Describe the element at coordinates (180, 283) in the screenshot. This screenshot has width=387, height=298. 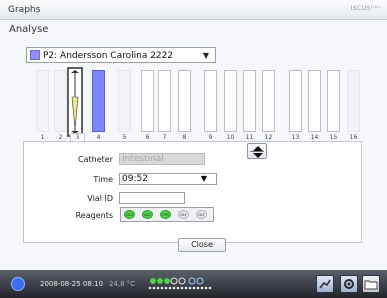
I see `vial-status-indicators` at that location.